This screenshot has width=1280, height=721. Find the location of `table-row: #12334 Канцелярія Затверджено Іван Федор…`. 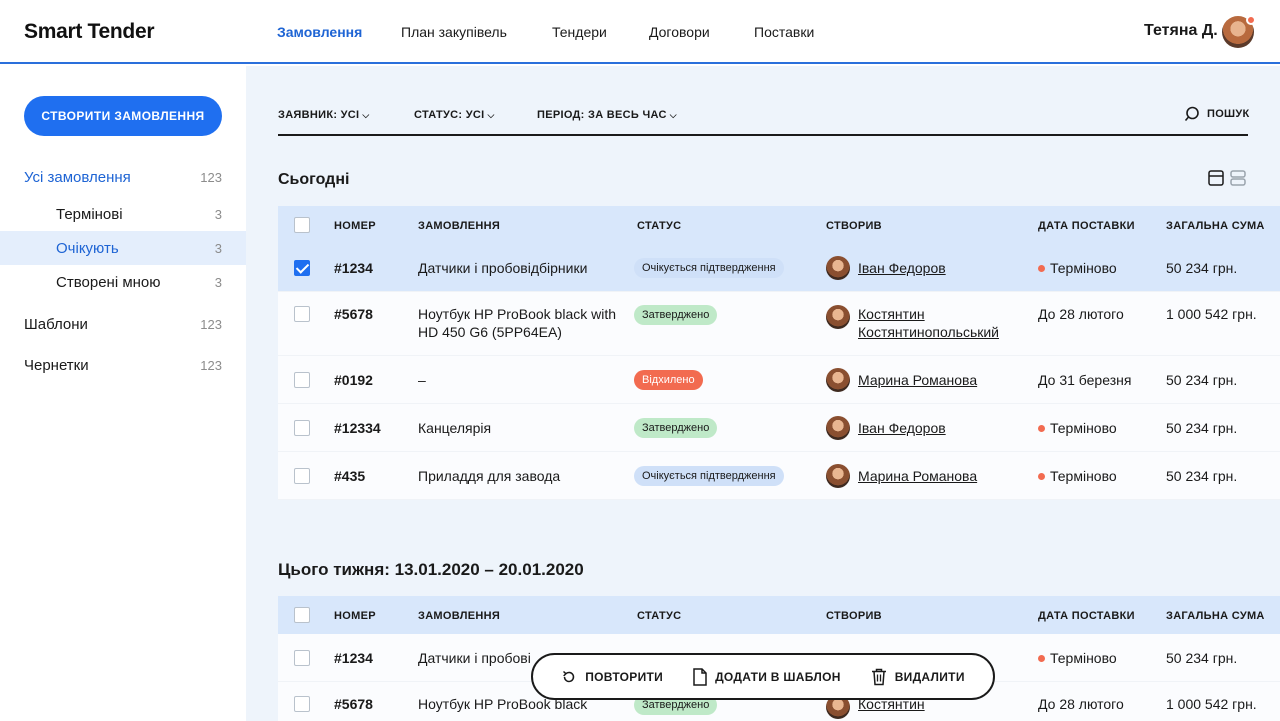

table-row: #12334 Канцелярія Затверджено Іван Федор… is located at coordinates (779, 428).